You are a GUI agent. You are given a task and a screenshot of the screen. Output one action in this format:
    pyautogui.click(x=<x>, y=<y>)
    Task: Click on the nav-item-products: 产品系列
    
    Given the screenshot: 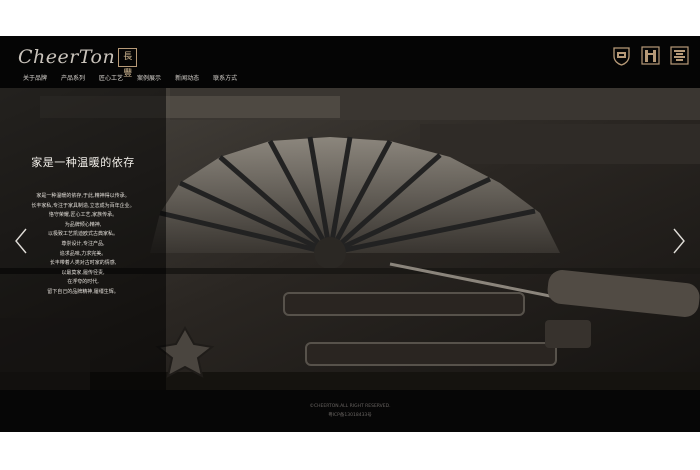 What is the action you would take?
    pyautogui.click(x=73, y=80)
    